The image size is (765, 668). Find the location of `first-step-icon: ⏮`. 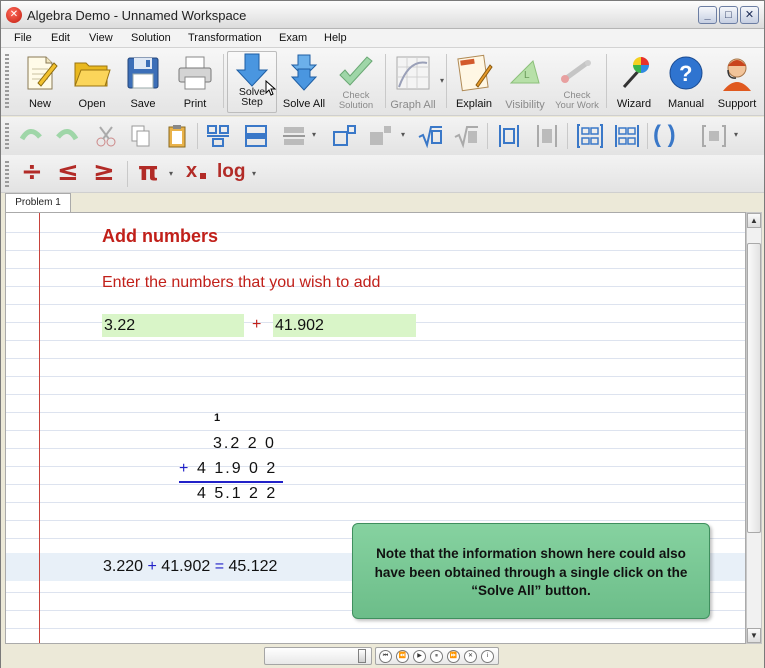

first-step-icon: ⏮ is located at coordinates (385, 656).